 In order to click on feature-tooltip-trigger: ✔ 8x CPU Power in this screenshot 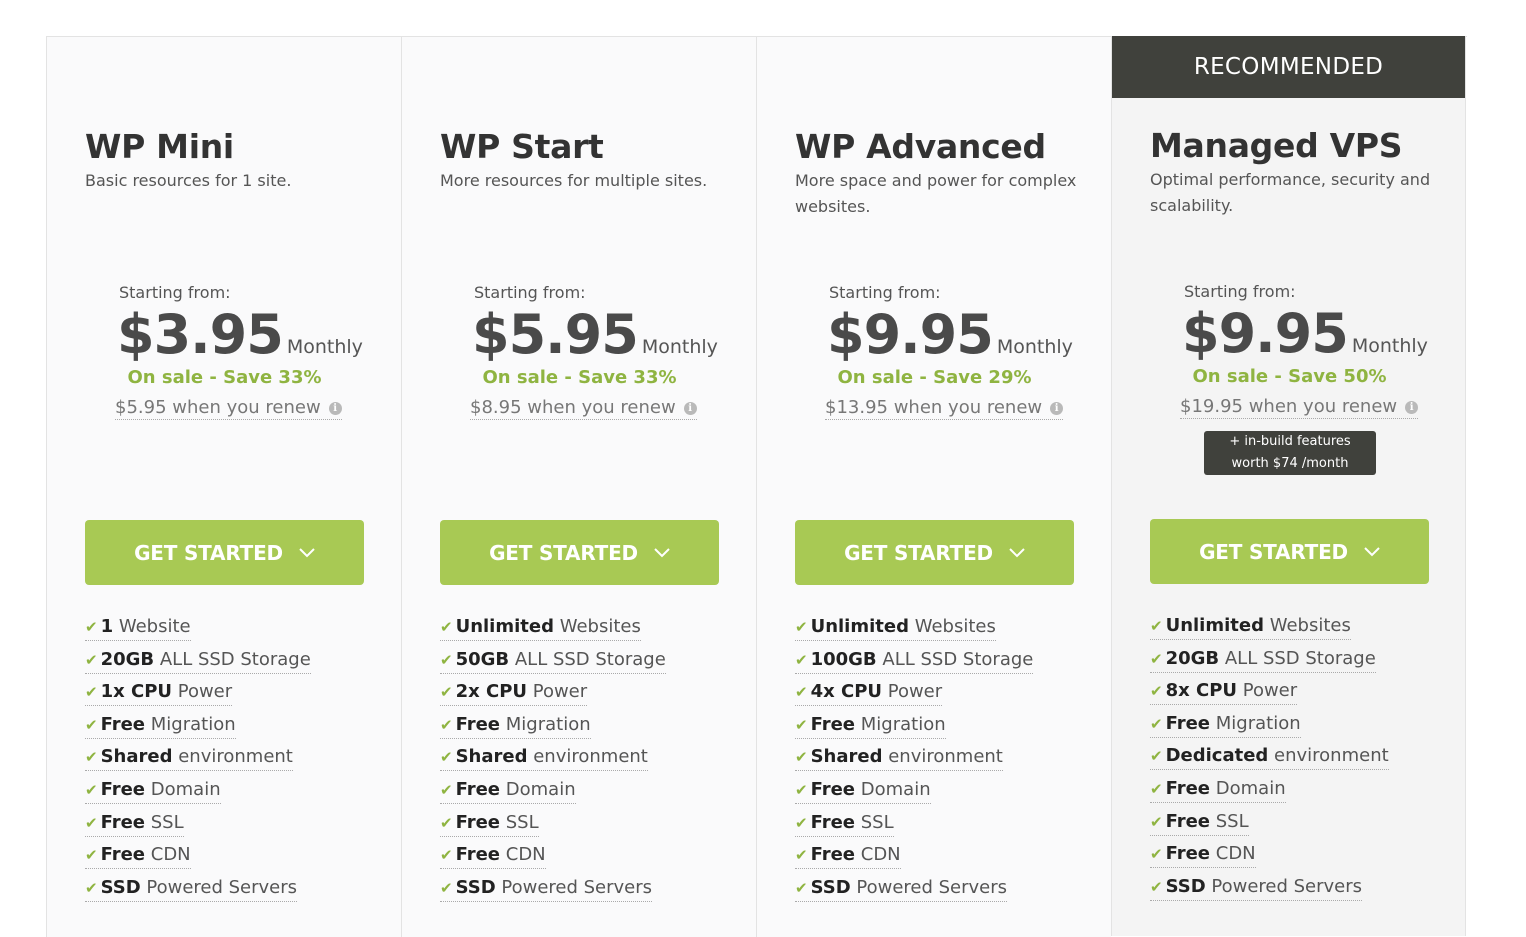, I will do `click(1224, 692)`.